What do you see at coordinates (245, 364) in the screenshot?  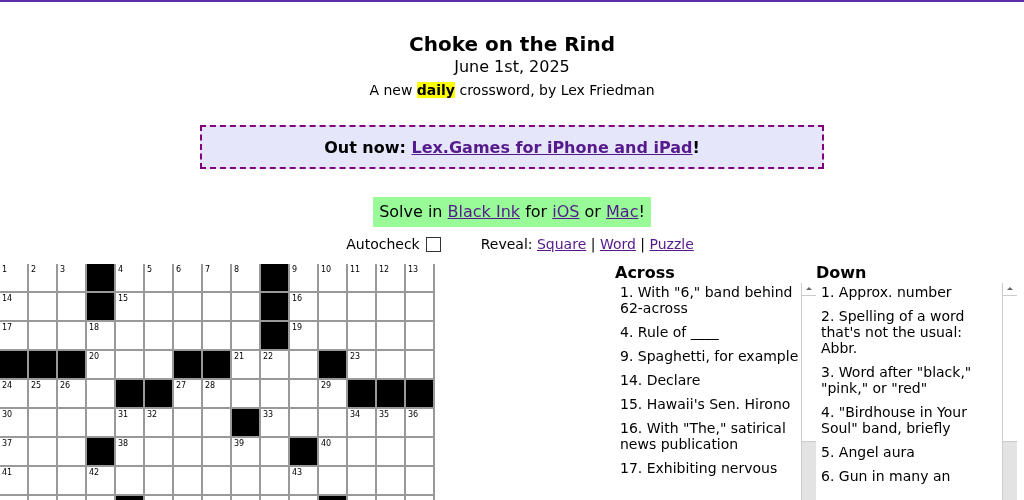 I see `grid-square: 21` at bounding box center [245, 364].